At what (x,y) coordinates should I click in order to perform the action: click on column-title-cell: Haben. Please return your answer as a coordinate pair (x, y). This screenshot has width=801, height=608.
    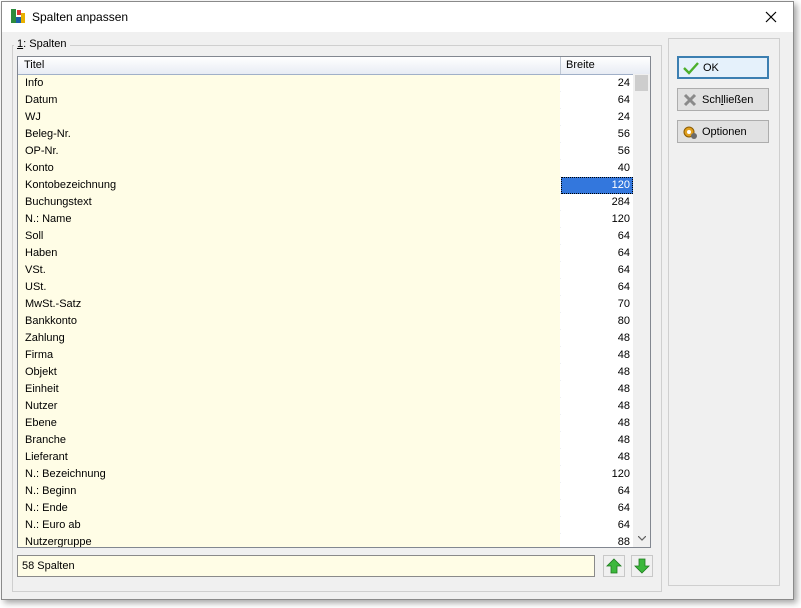
    Looking at the image, I should click on (289, 253).